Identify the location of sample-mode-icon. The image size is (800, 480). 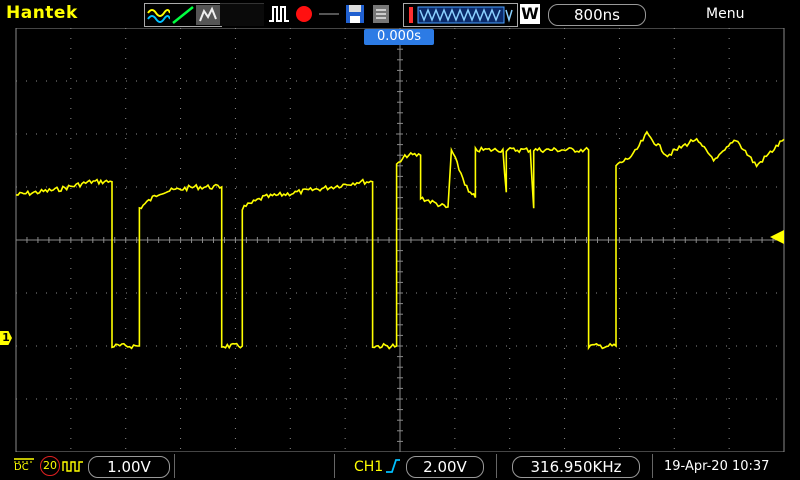
(158, 15).